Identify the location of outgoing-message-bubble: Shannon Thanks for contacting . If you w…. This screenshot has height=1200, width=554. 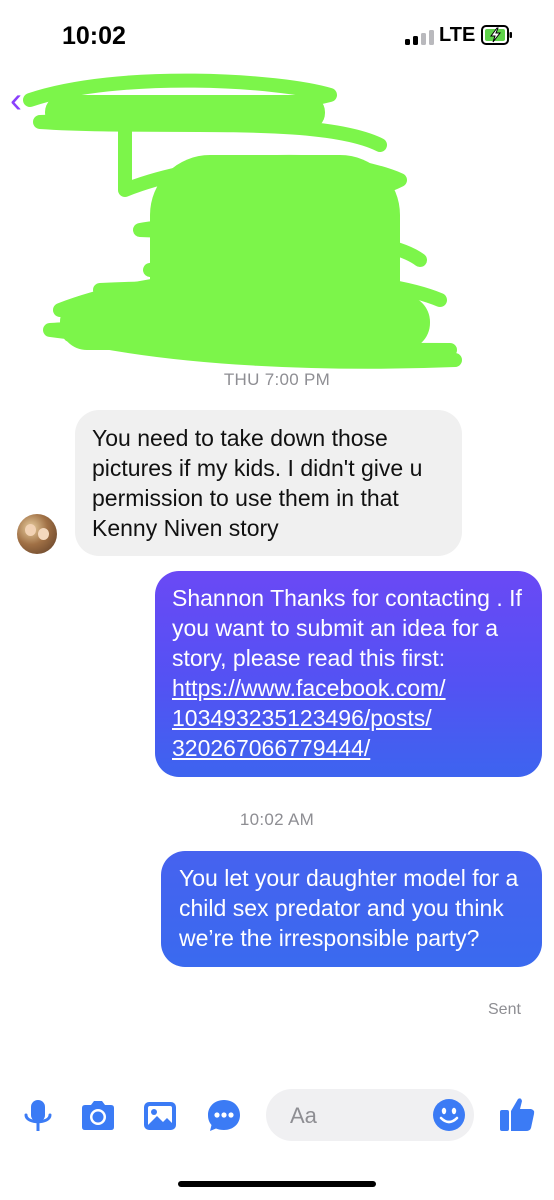
(348, 674).